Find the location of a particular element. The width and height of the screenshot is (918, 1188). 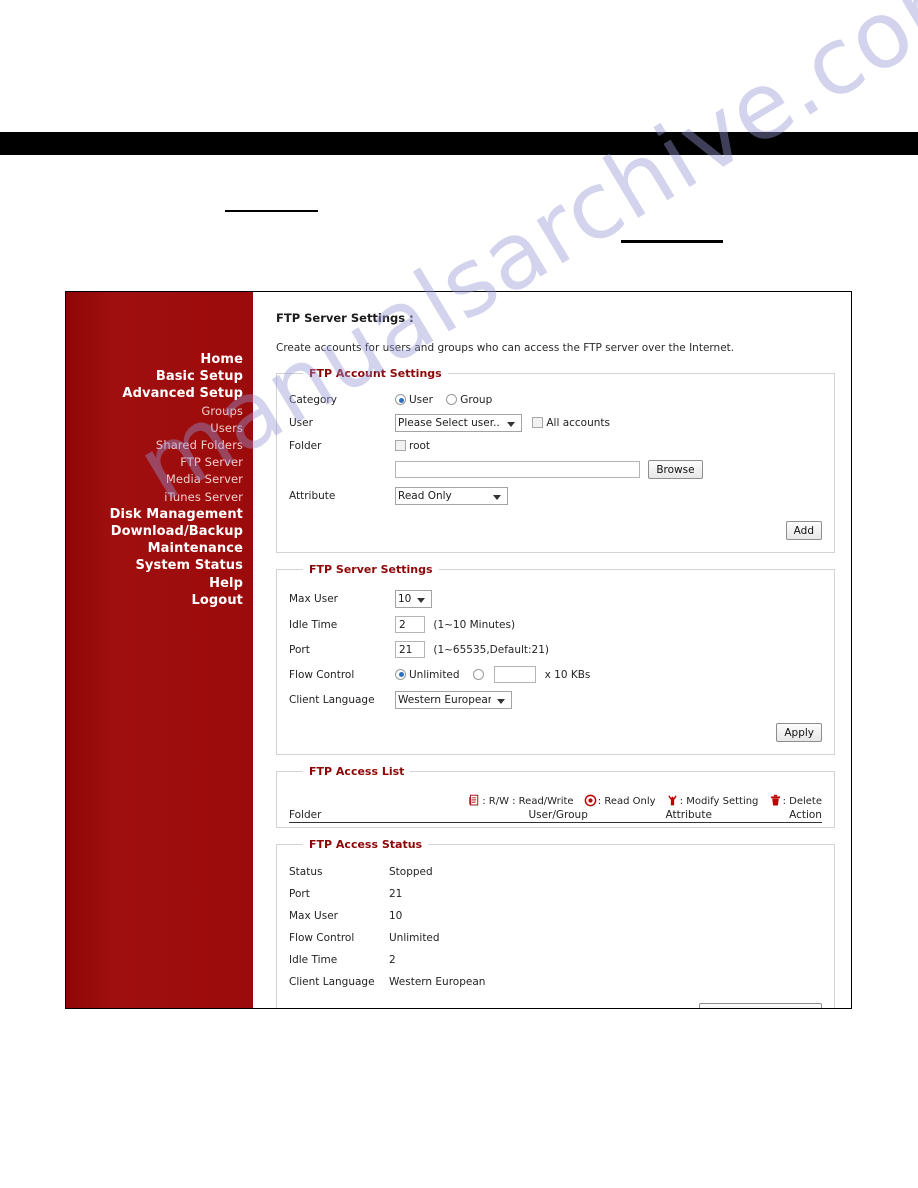

root-checkbox-group: root is located at coordinates (412, 446).